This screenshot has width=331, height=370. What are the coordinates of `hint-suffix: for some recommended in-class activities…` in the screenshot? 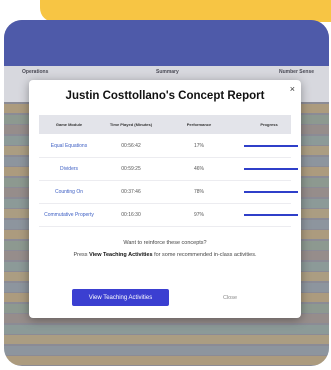 It's located at (204, 255).